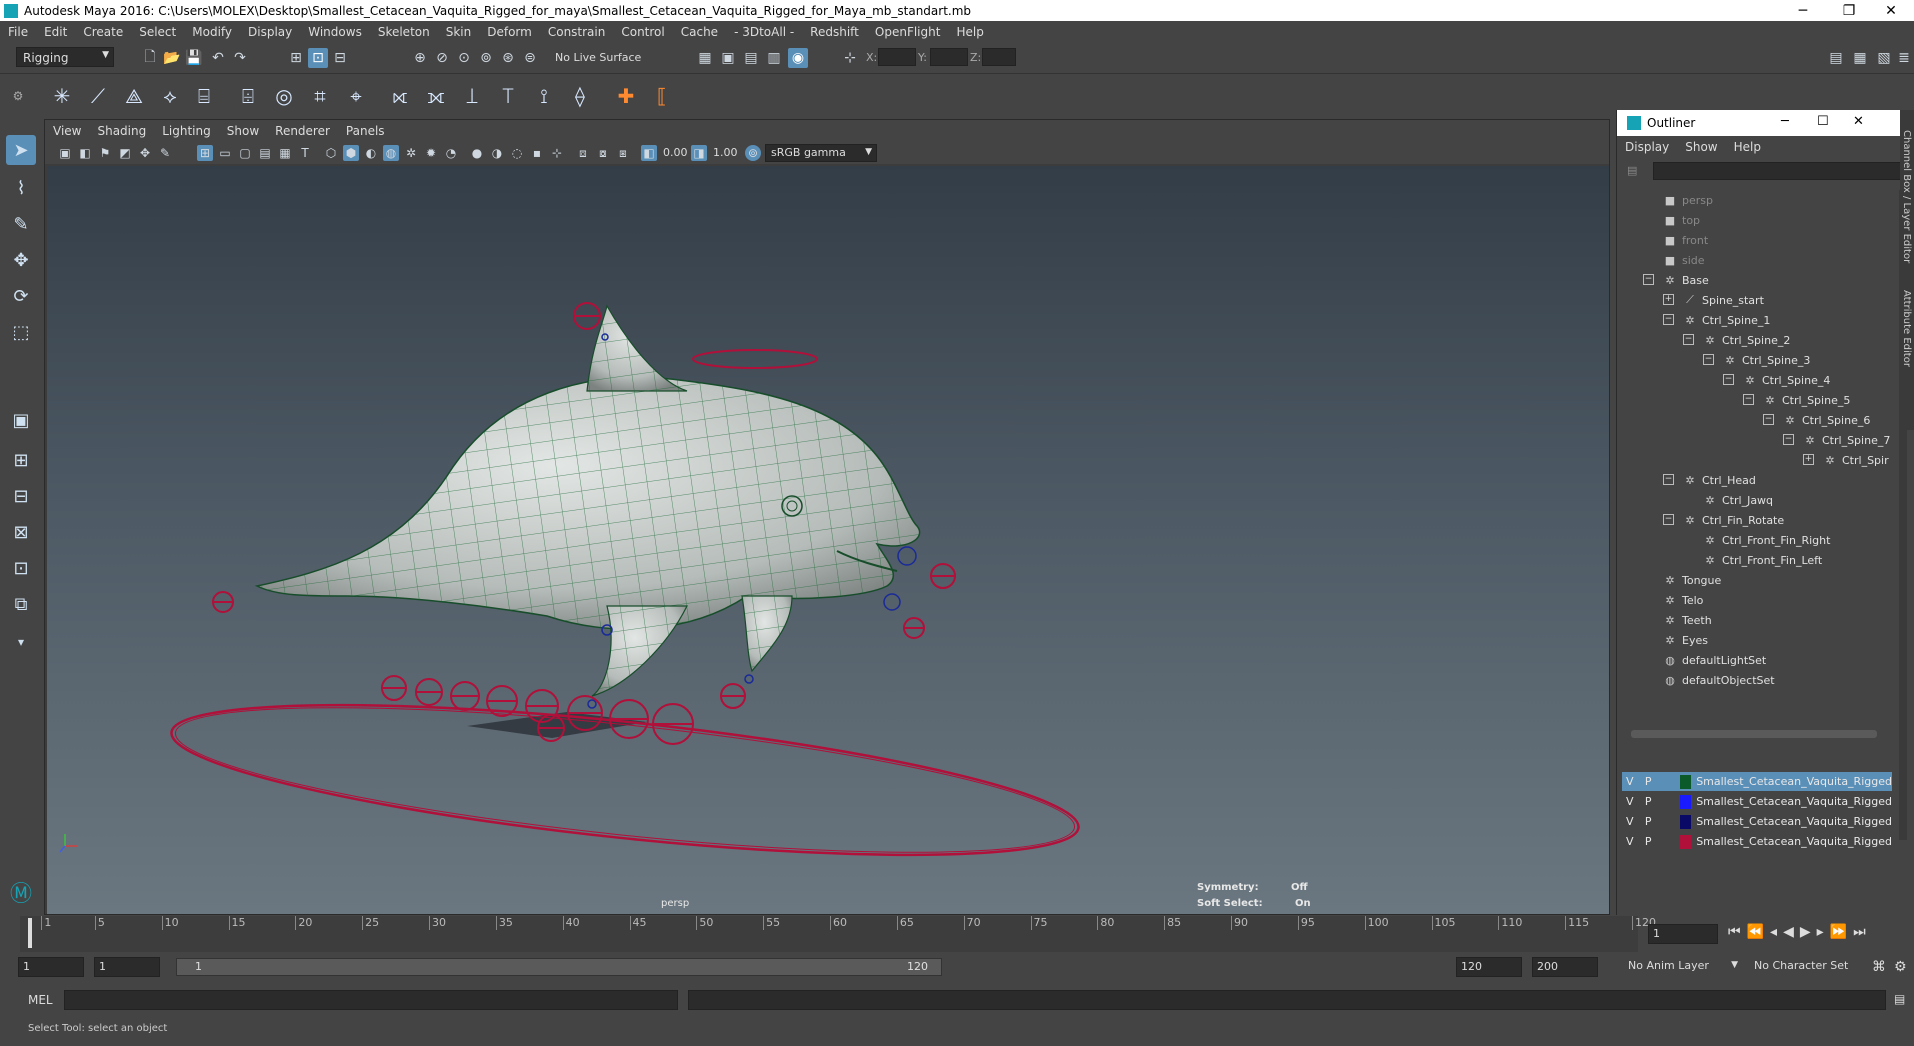 This screenshot has width=1914, height=1046. I want to click on select-tool-icon: ➤, so click(21, 150).